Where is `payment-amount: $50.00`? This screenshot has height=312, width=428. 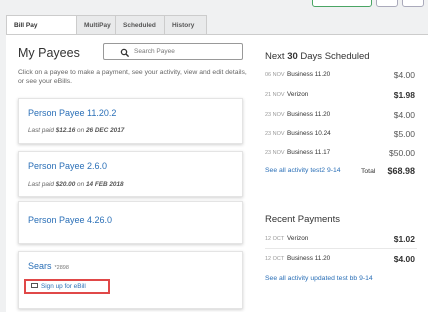 payment-amount: $50.00 is located at coordinates (402, 153).